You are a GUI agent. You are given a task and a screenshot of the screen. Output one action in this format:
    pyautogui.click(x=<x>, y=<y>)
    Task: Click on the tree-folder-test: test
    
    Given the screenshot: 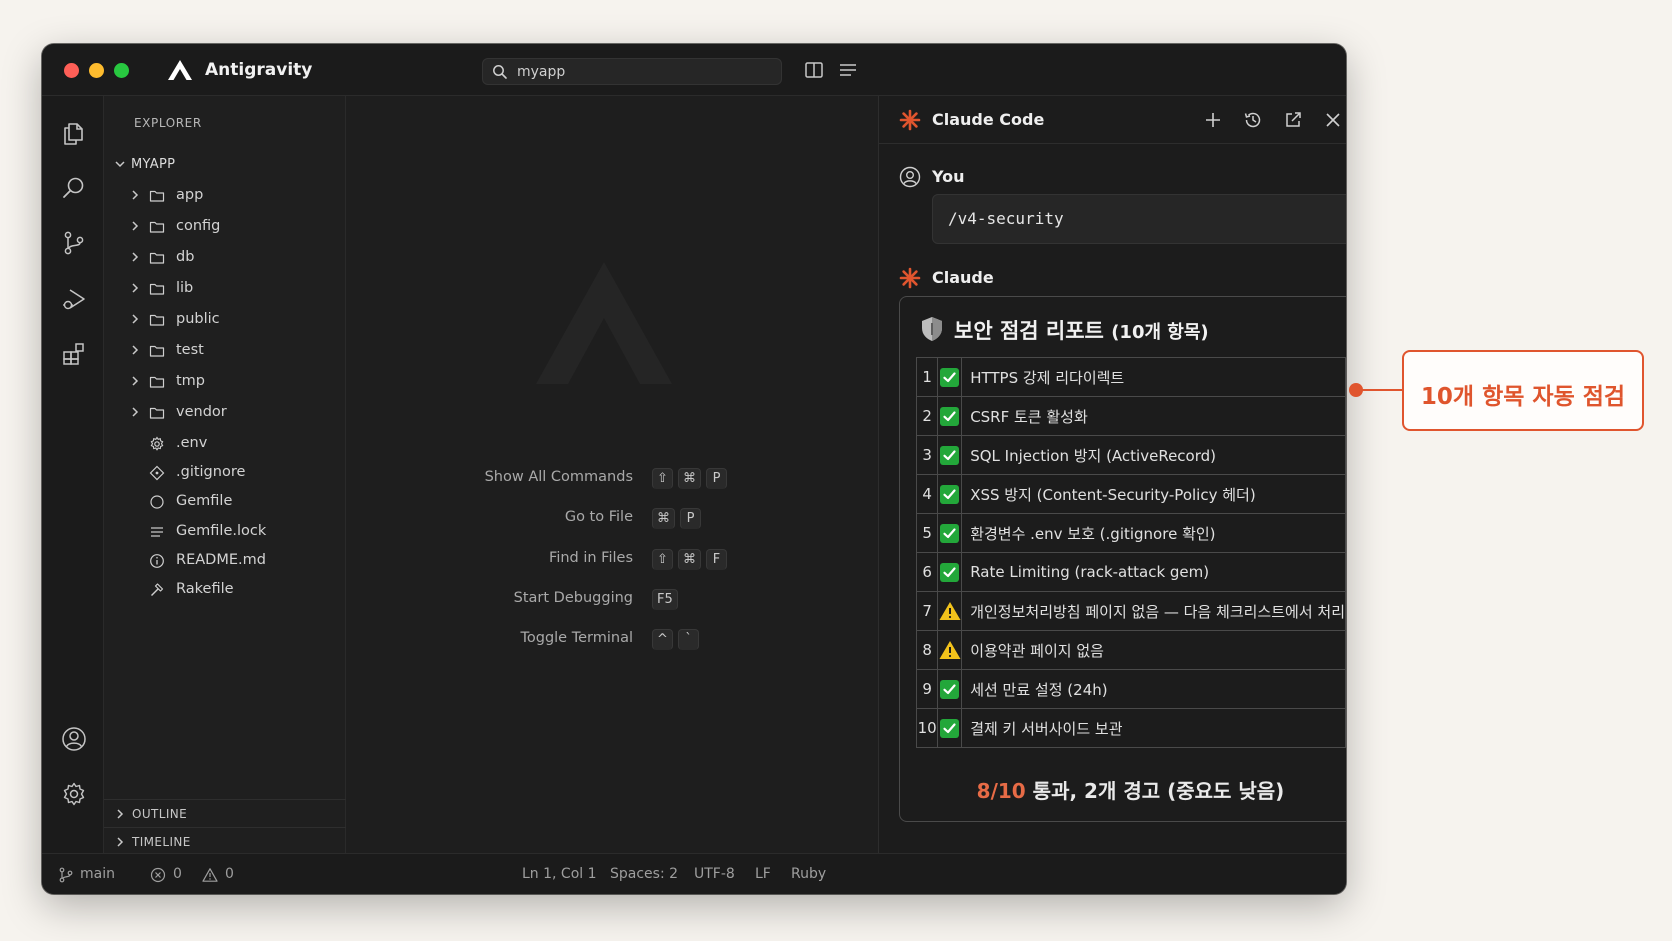 What is the action you would take?
    pyautogui.click(x=225, y=351)
    